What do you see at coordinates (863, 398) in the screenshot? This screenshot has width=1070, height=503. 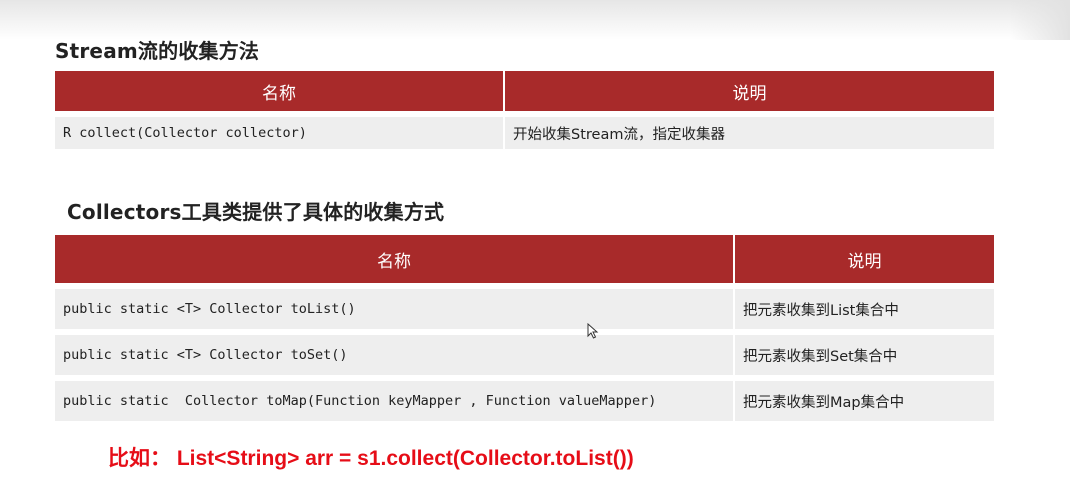 I see `method-description: 把元素收集到Map集合中` at bounding box center [863, 398].